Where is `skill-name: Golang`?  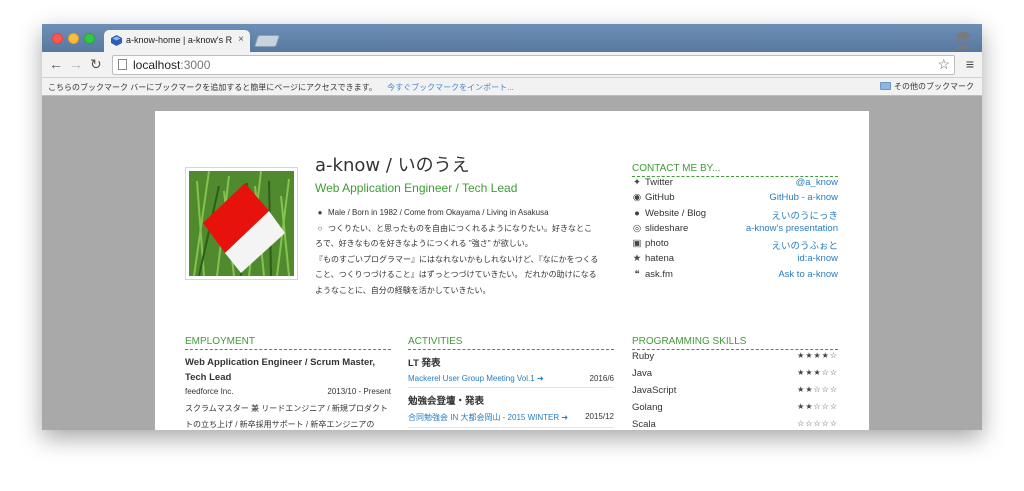 skill-name: Golang is located at coordinates (647, 407).